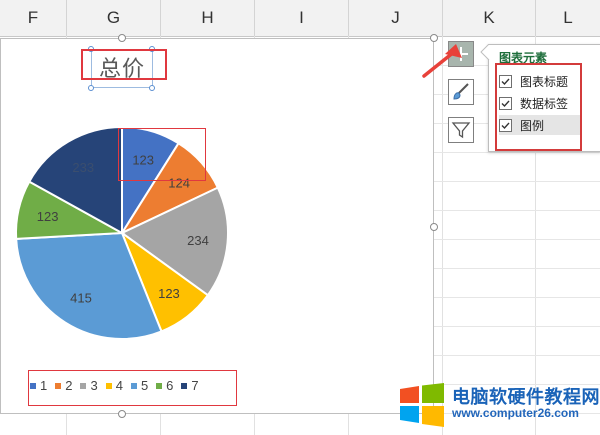  Describe the element at coordinates (169, 293) in the screenshot. I see `data-label-4: 123` at that location.